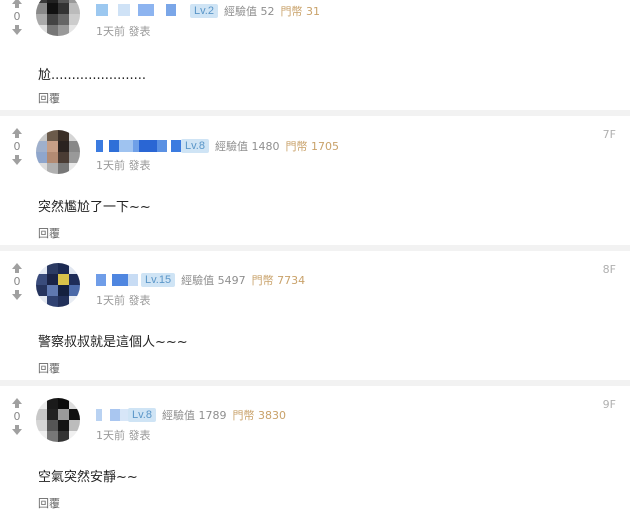  What do you see at coordinates (300, 11) in the screenshot?
I see `coin-stat: 門幣 31` at bounding box center [300, 11].